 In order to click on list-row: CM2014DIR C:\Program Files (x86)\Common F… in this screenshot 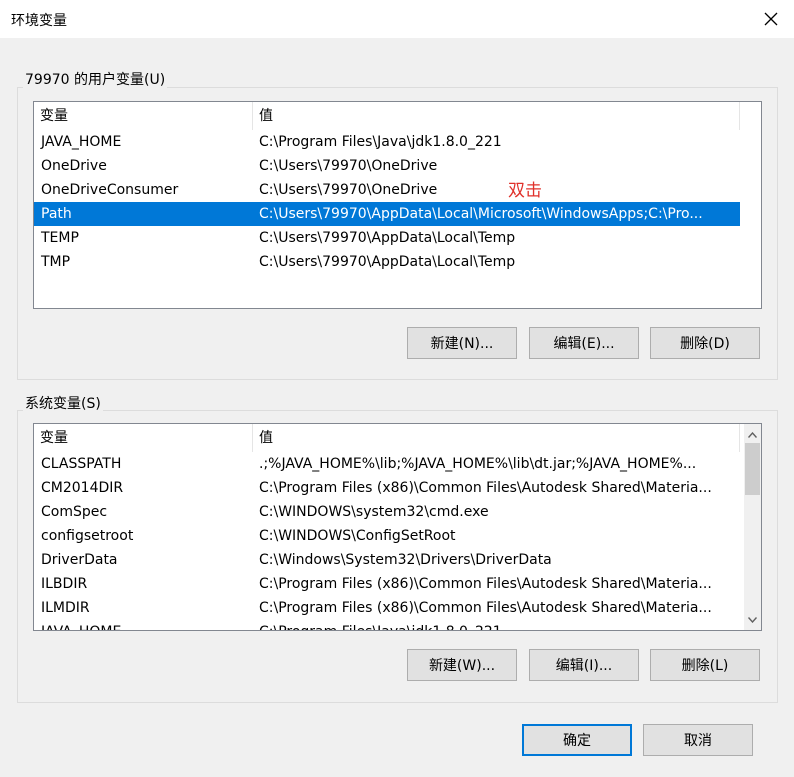, I will do `click(387, 488)`.